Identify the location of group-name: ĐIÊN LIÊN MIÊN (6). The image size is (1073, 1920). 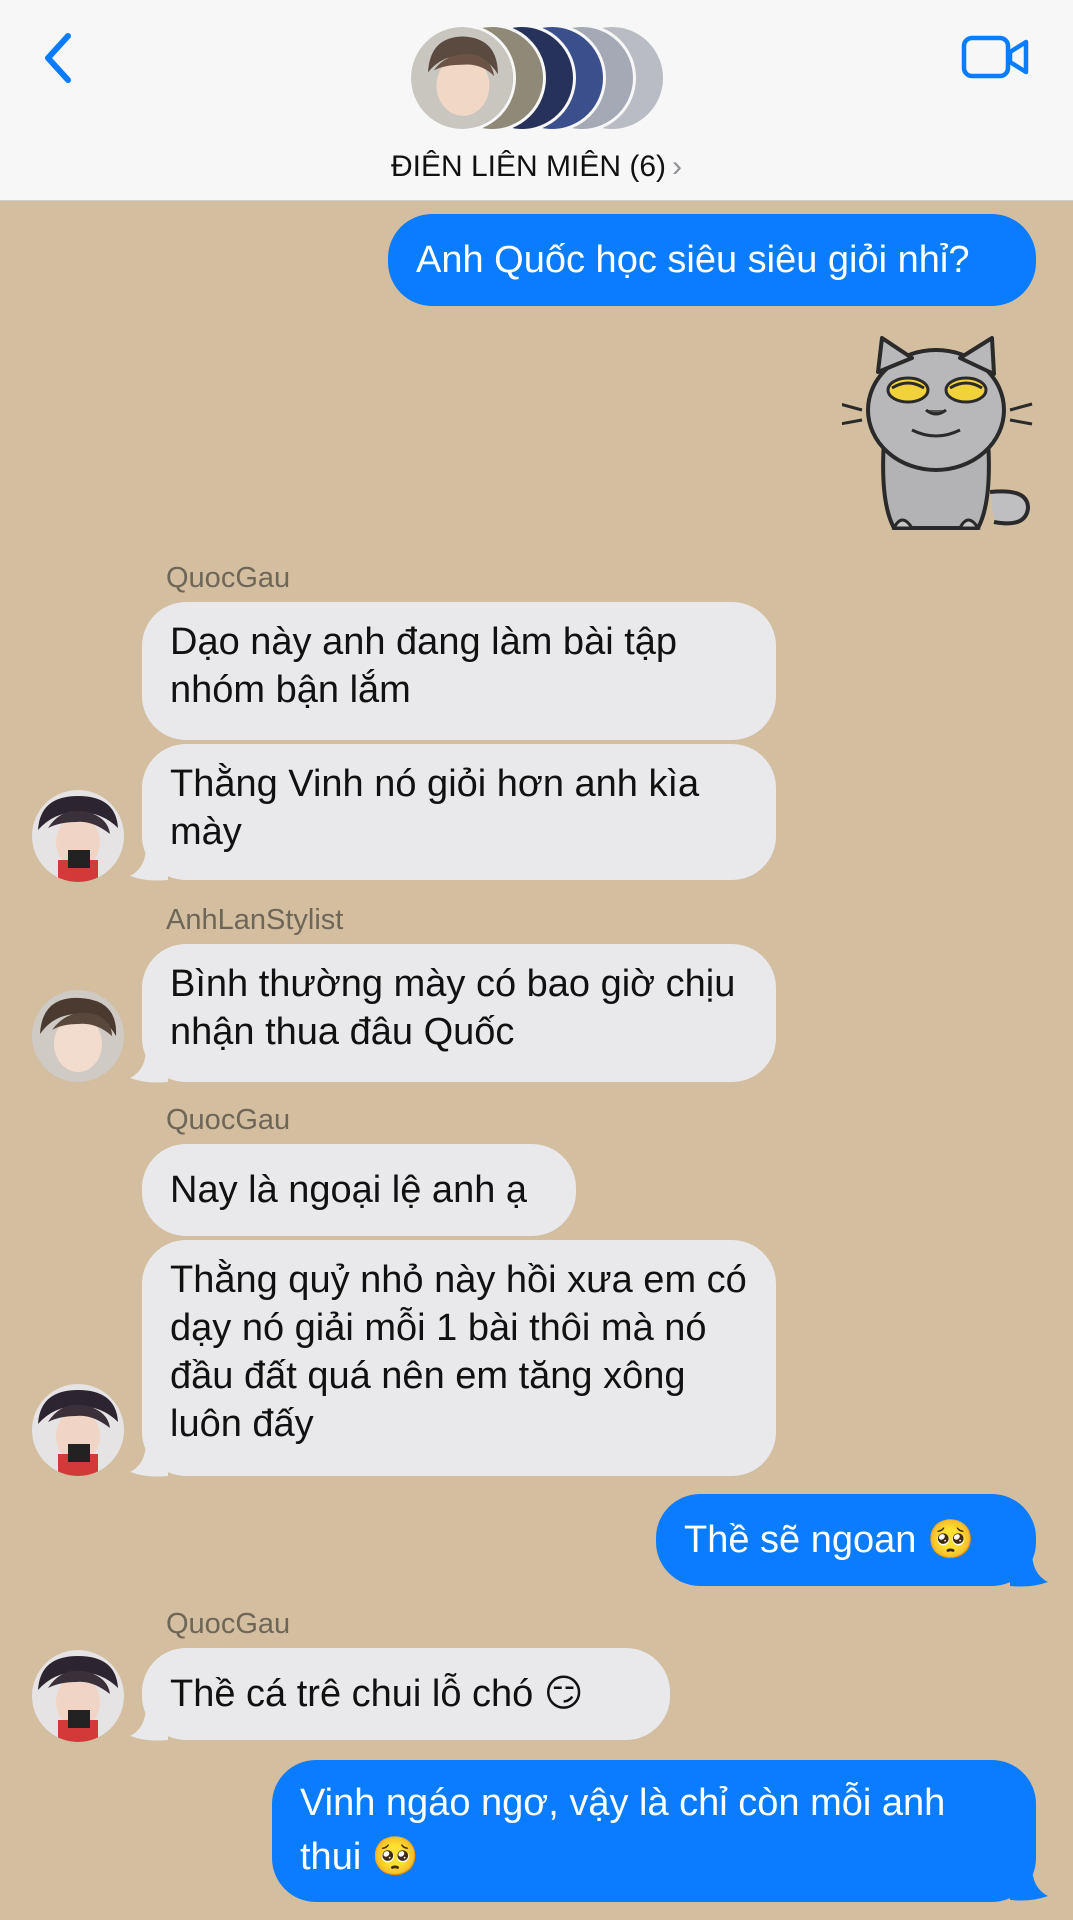
(528, 166).